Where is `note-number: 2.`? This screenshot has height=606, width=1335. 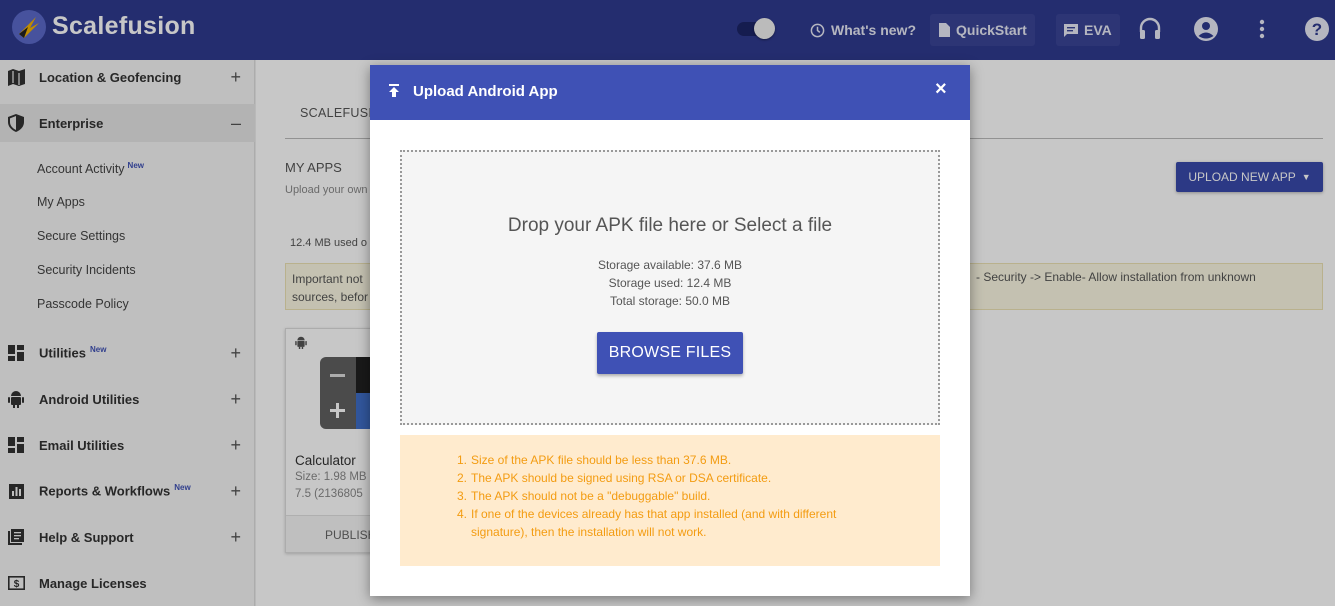 note-number: 2. is located at coordinates (462, 478).